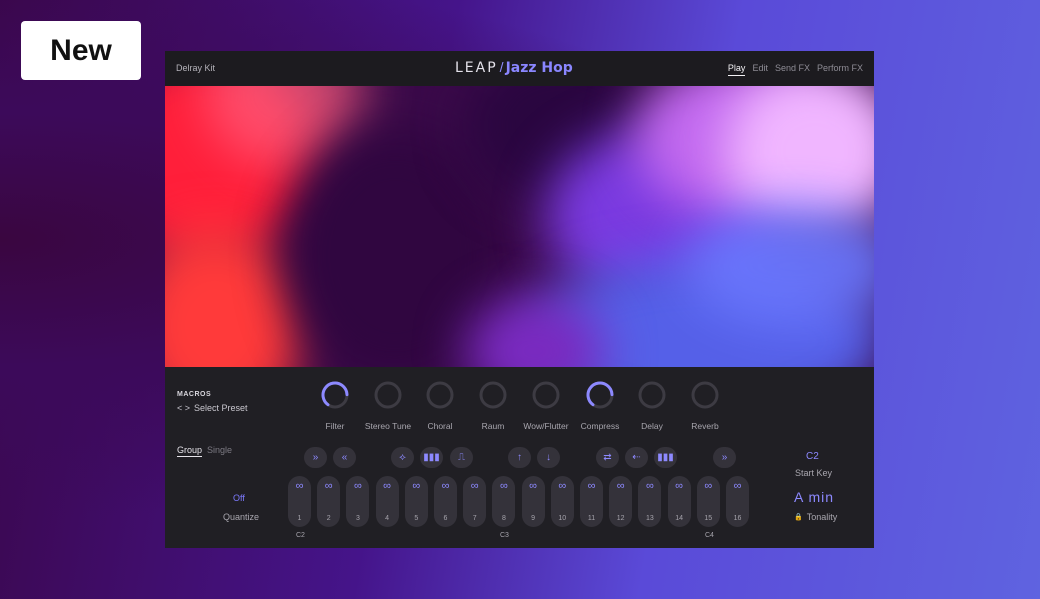 This screenshot has height=599, width=1040. What do you see at coordinates (474, 518) in the screenshot?
I see `pad-number: 7` at bounding box center [474, 518].